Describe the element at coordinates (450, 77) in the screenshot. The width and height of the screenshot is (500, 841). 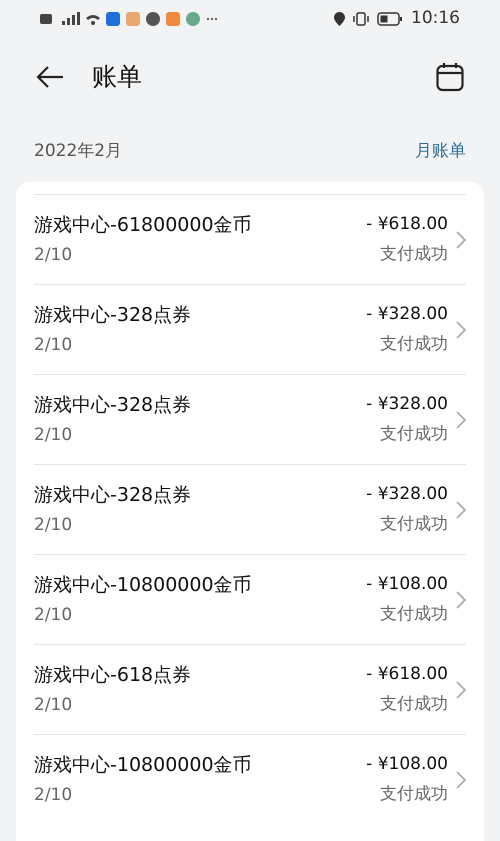
I see `calendar-button` at that location.